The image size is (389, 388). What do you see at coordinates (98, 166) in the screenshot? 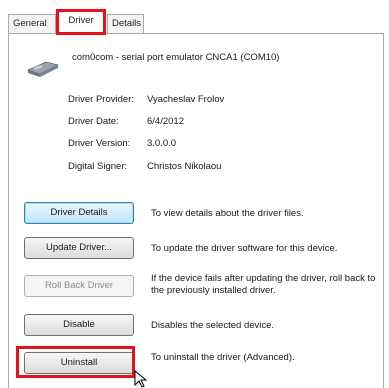
I see `digital-signer-label: Digital Signer:` at bounding box center [98, 166].